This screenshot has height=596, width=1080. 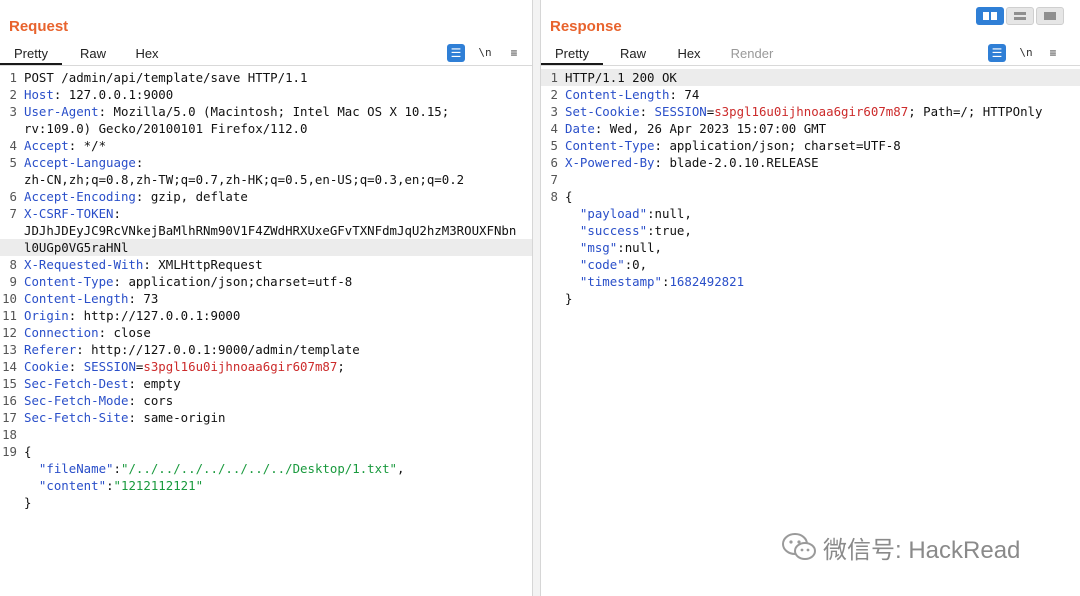 What do you see at coordinates (613, 213) in the screenshot?
I see `code-token: "payload"` at bounding box center [613, 213].